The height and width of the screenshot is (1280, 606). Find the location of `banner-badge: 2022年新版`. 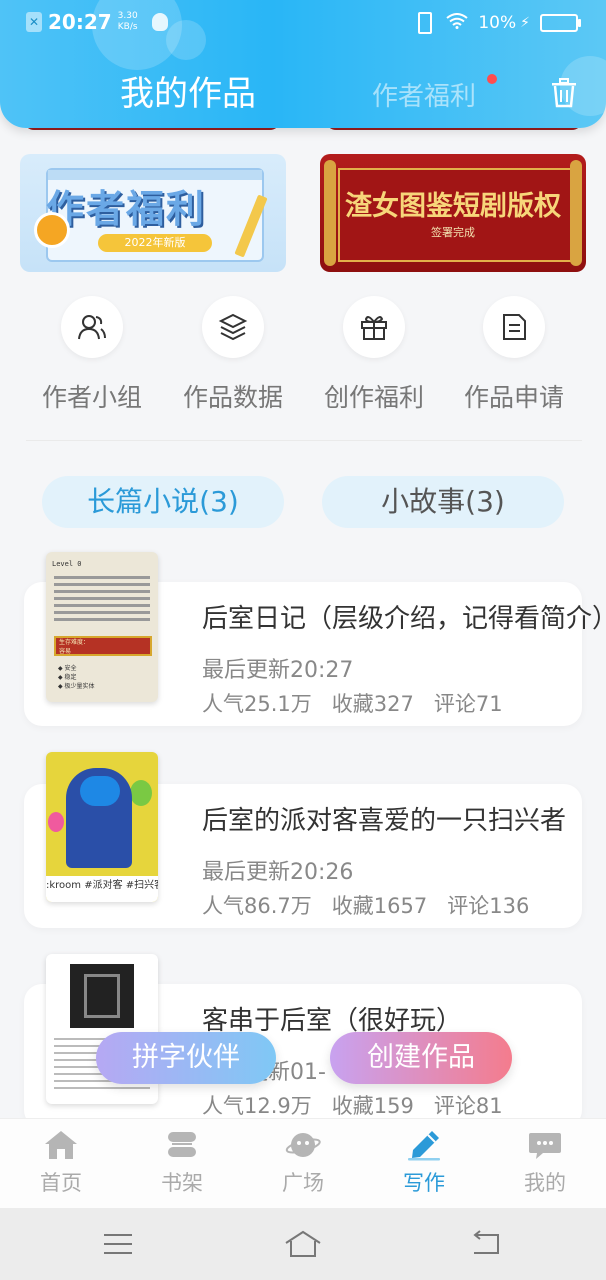

banner-badge: 2022年新版 is located at coordinates (155, 243).